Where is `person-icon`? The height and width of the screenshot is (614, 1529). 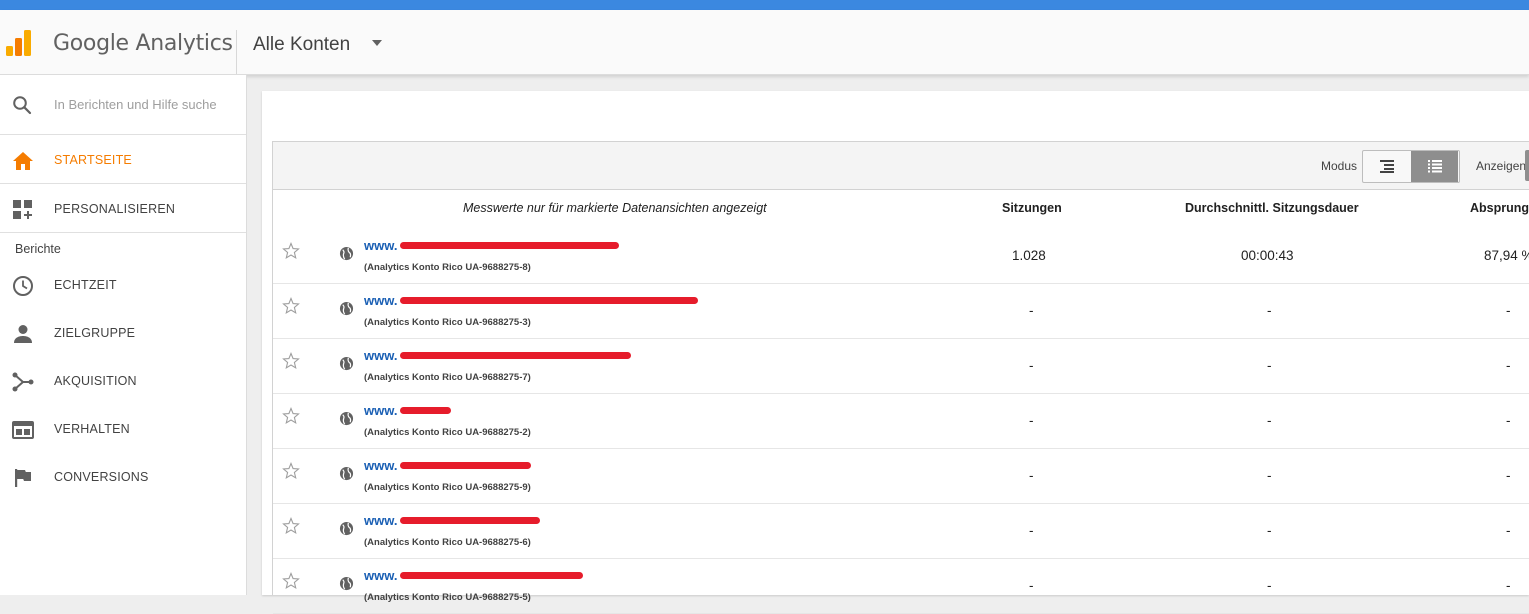 person-icon is located at coordinates (23, 334).